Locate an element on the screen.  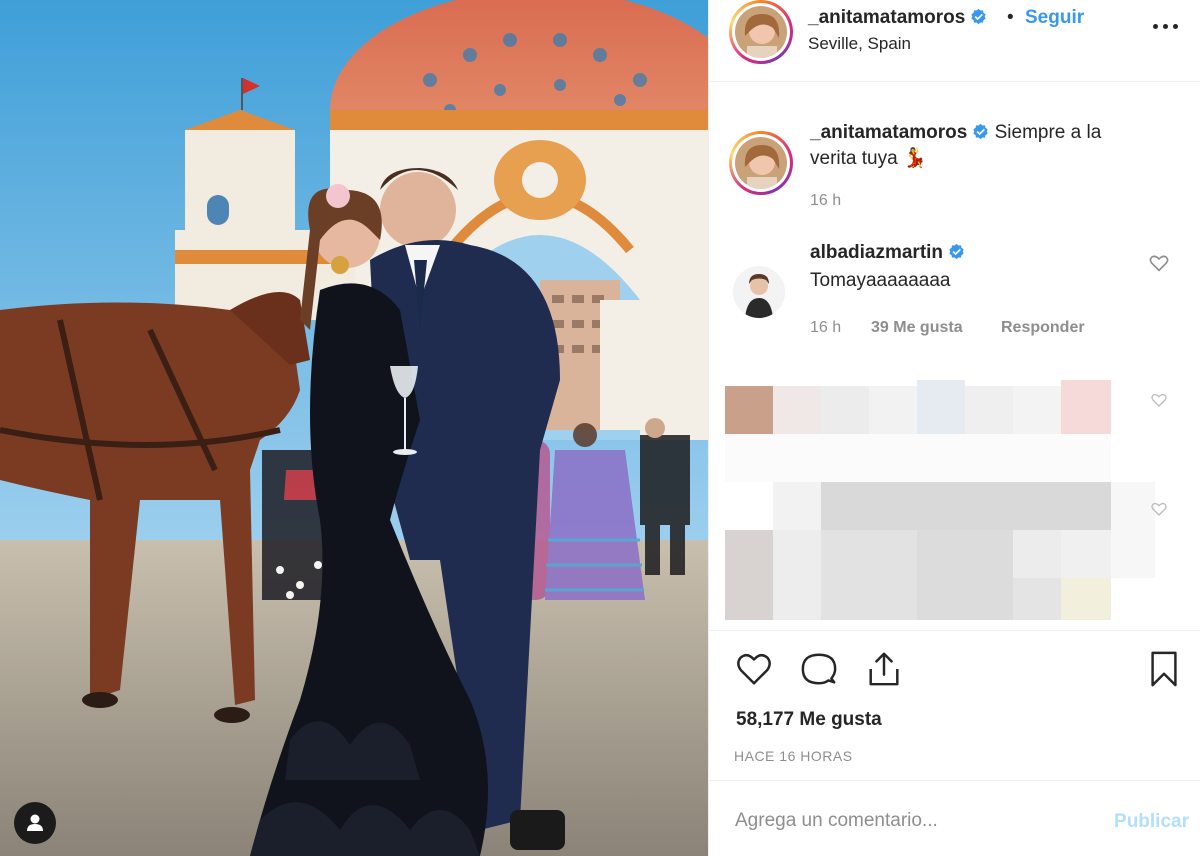
publish-button: Publicar is located at coordinates (1151, 822).